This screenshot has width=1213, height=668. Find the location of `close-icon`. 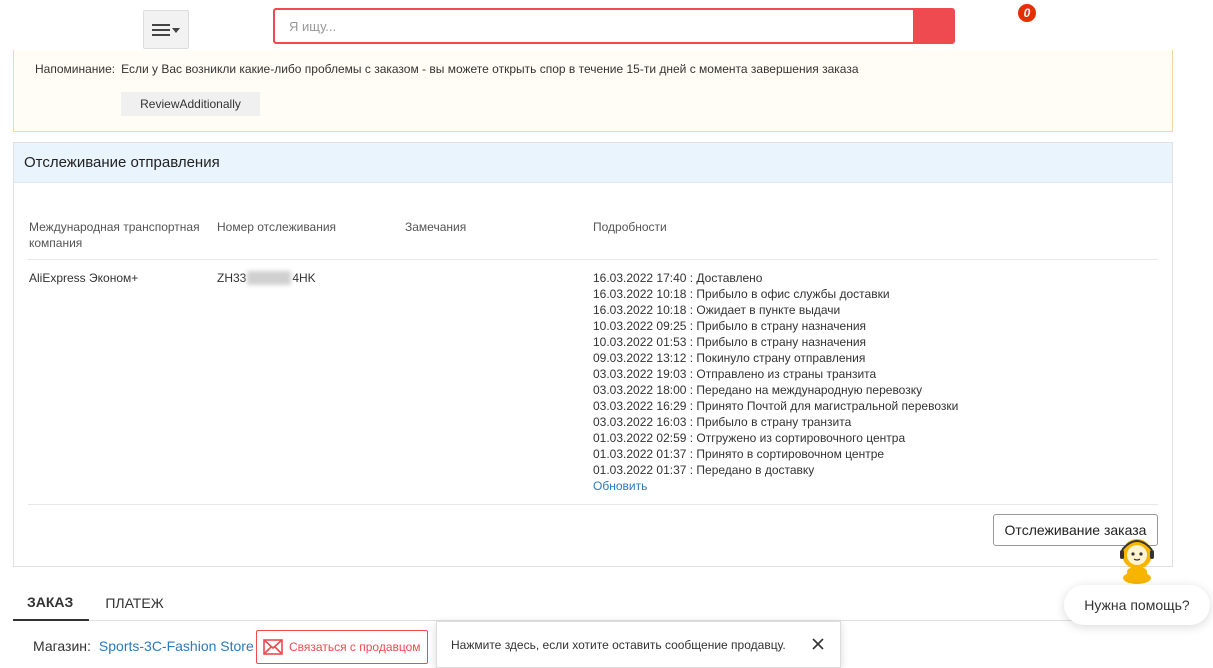

close-icon is located at coordinates (818, 644).